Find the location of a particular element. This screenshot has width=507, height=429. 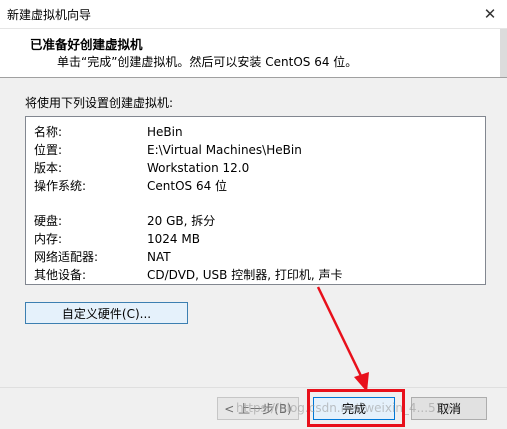

summary-value: E:\Virtual Machines\HeBin is located at coordinates (224, 150).